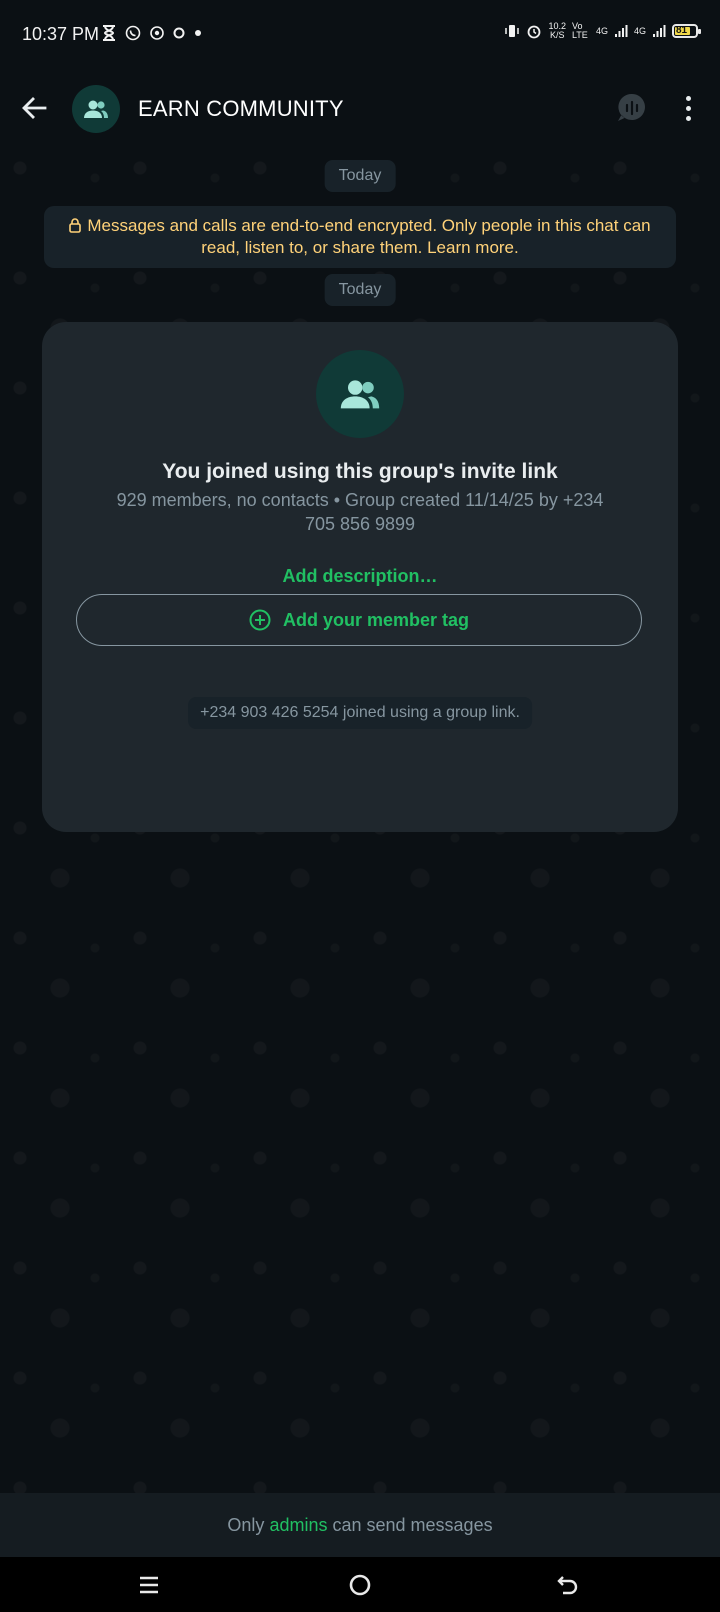 This screenshot has width=720, height=1612. I want to click on circle-icon, so click(179, 33).